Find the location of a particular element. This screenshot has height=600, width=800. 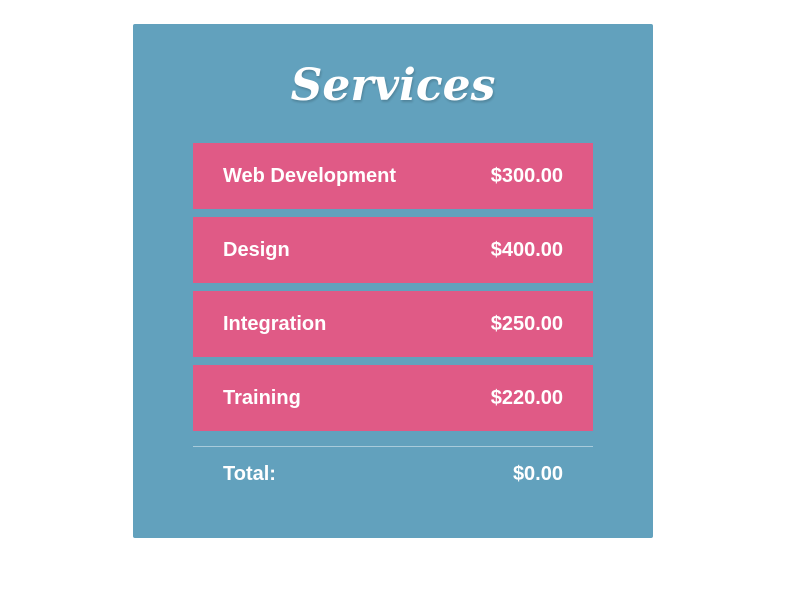

total-label: Total: is located at coordinates (249, 473).